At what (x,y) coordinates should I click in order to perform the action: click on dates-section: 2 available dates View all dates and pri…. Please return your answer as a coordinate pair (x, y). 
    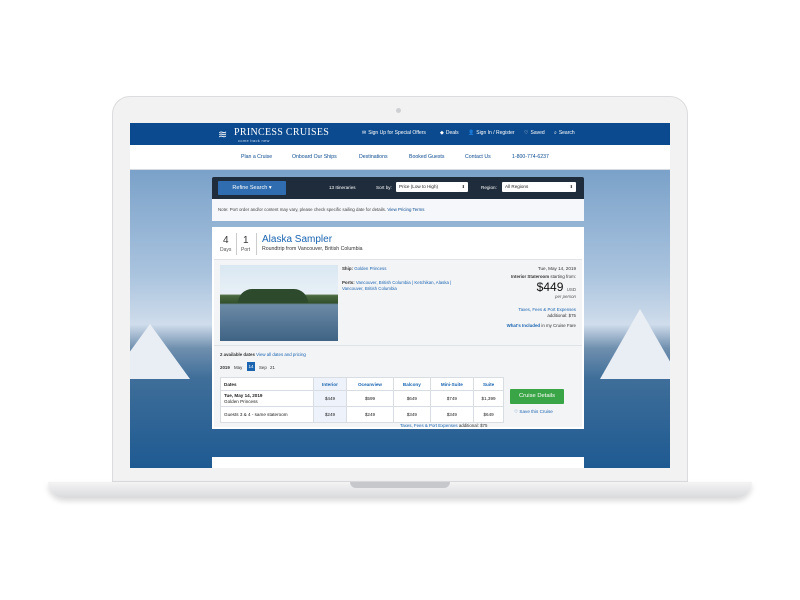
    Looking at the image, I should click on (398, 386).